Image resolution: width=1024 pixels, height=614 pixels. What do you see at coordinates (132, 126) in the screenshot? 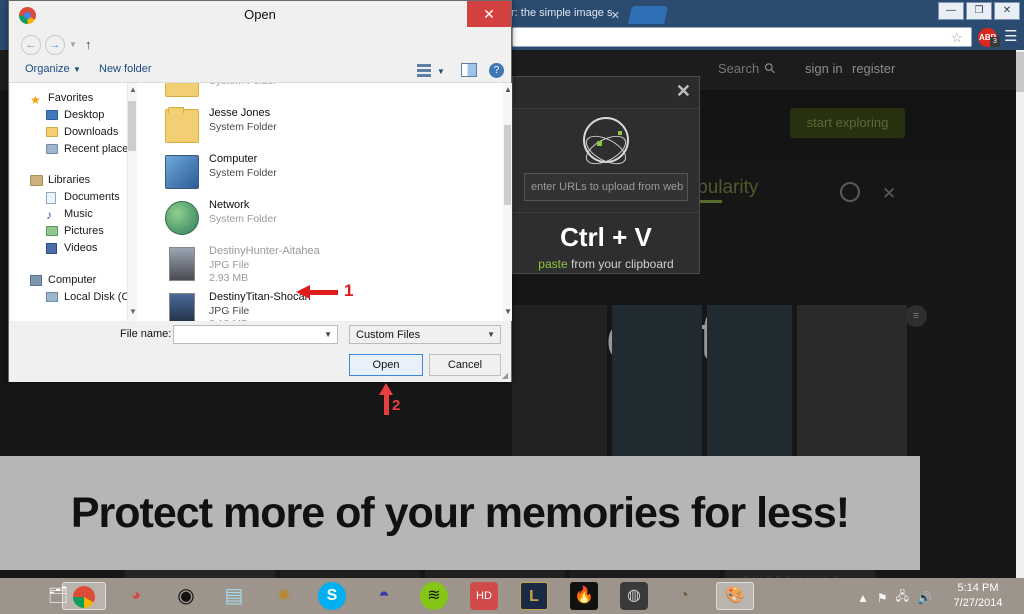
I see `sidebar-scrollbar-thumb` at bounding box center [132, 126].